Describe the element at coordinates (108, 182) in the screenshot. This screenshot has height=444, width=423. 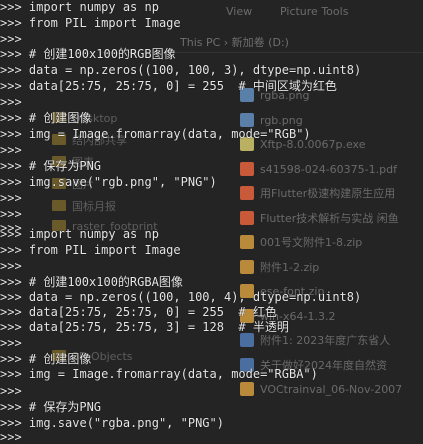
I see `console-line: >>> img.save("rgb.png", "PNG")` at that location.